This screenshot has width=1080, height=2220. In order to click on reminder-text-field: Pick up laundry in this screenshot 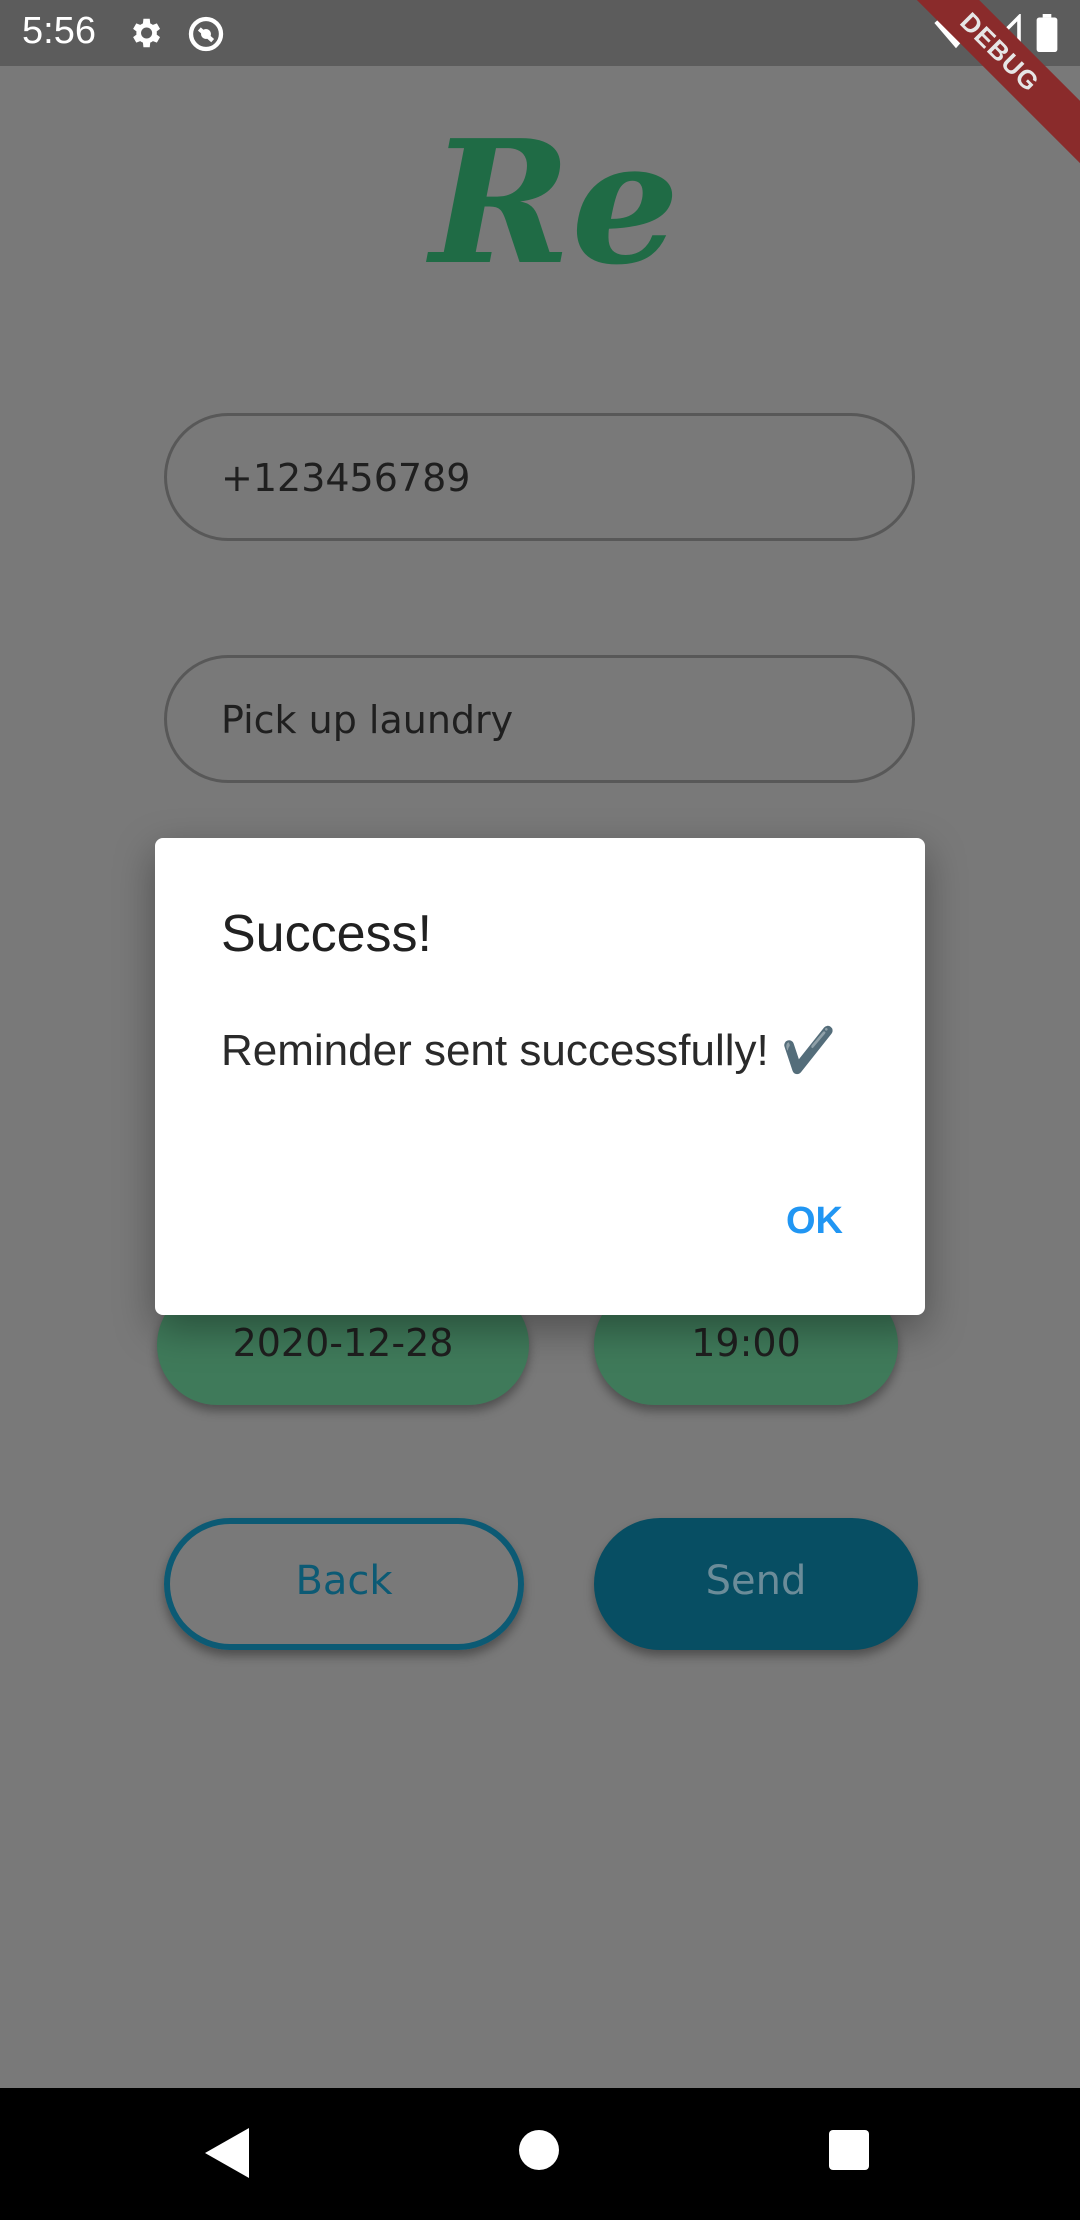, I will do `click(539, 719)`.